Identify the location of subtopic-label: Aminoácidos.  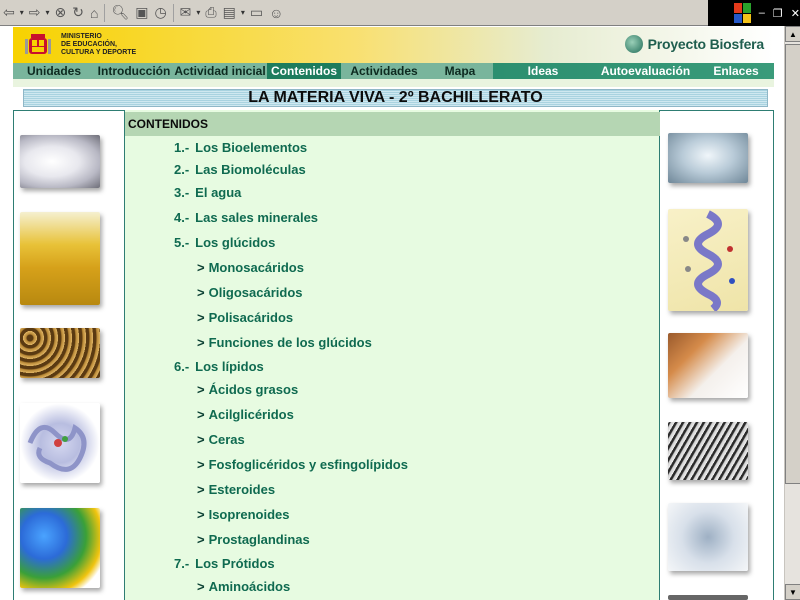
(249, 586).